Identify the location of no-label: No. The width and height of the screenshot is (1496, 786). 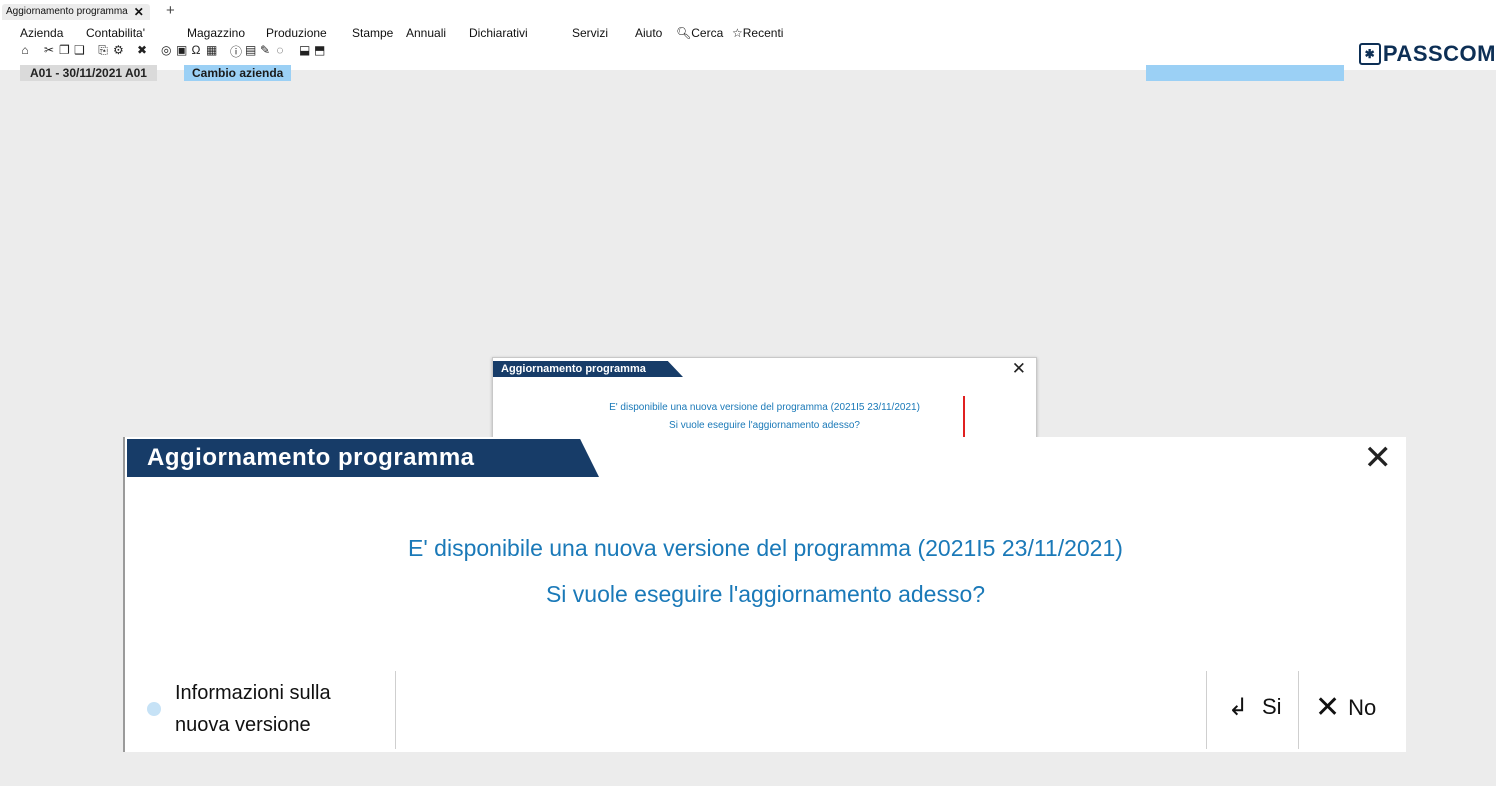
(1362, 707).